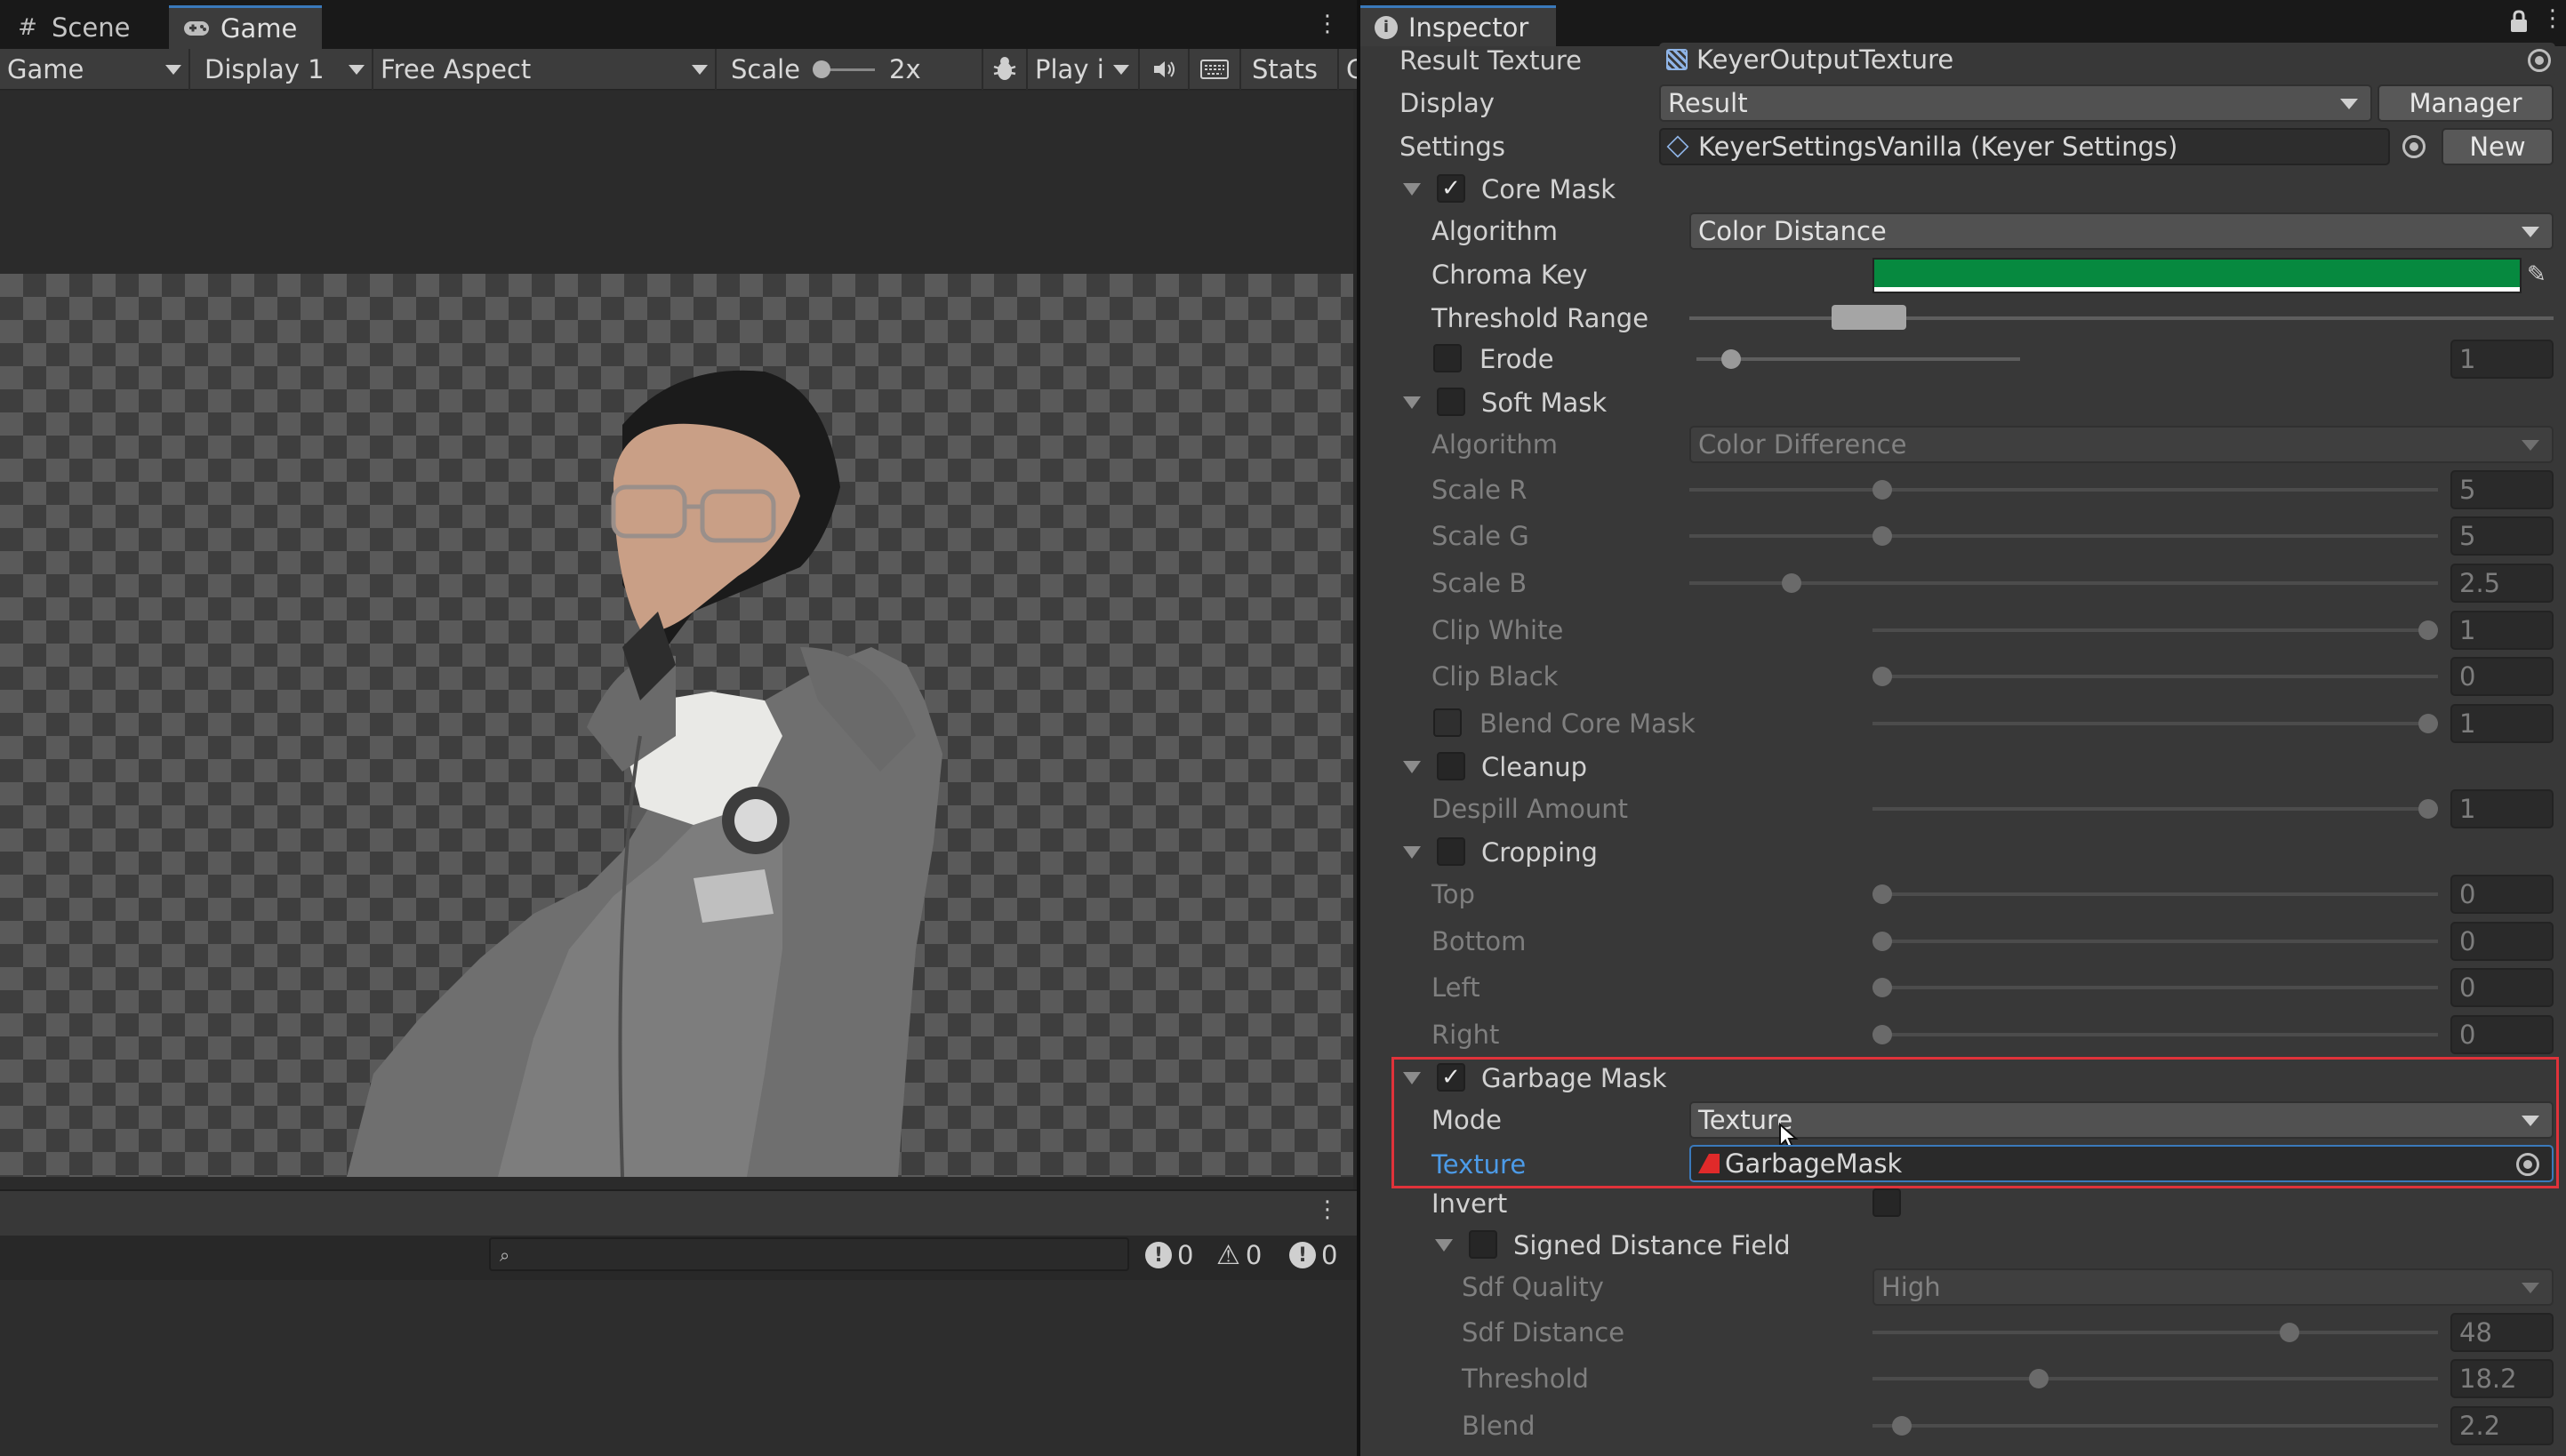  What do you see at coordinates (2213, 1287) in the screenshot?
I see `sdf-quality-dropdown: High` at bounding box center [2213, 1287].